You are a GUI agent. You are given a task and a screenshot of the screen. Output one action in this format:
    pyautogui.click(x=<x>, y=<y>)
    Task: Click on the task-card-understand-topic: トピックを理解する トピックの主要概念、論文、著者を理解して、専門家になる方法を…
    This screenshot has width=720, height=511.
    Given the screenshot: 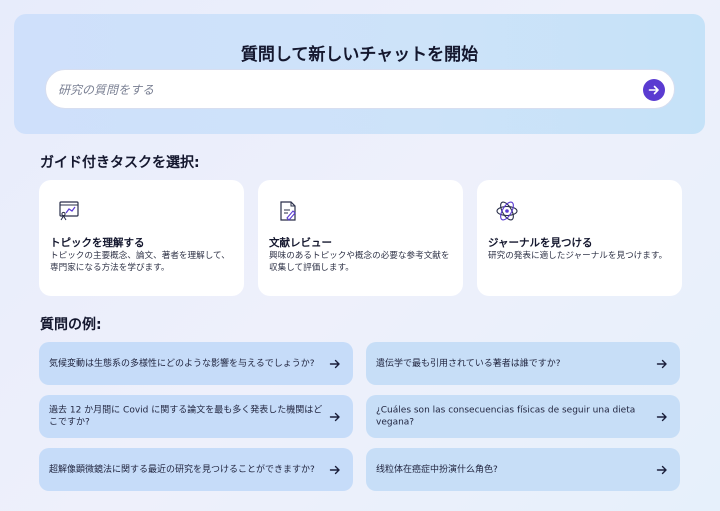 What is the action you would take?
    pyautogui.click(x=141, y=238)
    